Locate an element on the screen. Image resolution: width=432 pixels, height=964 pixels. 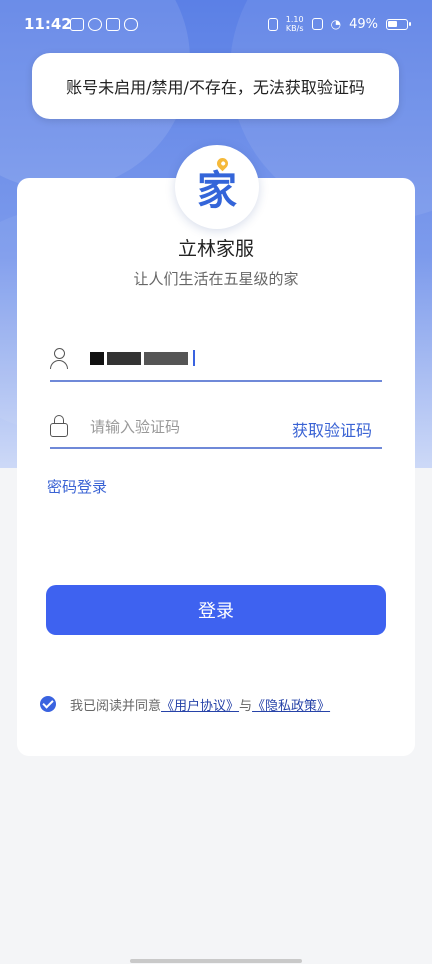
user-icon is located at coordinates (59, 359).